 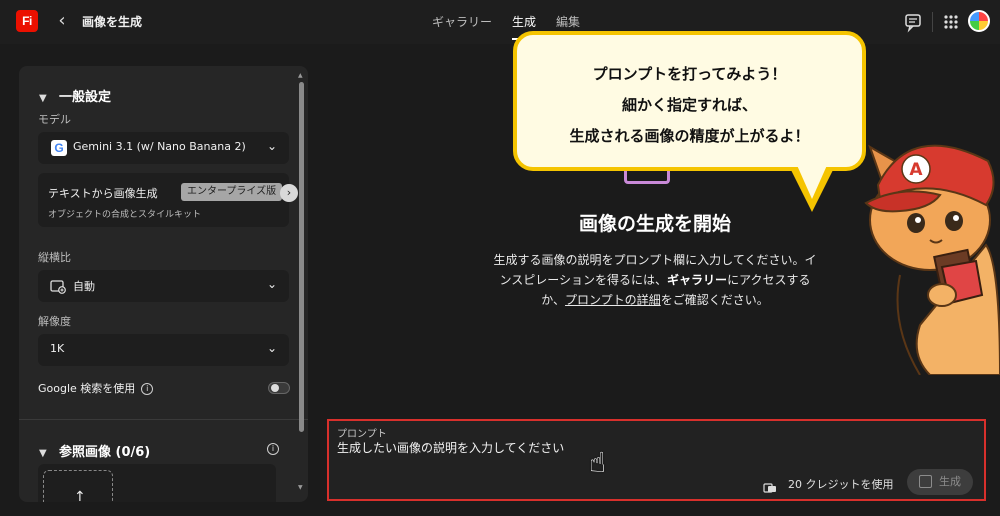 I want to click on aspect-ratio-value: 自動, so click(x=84, y=286).